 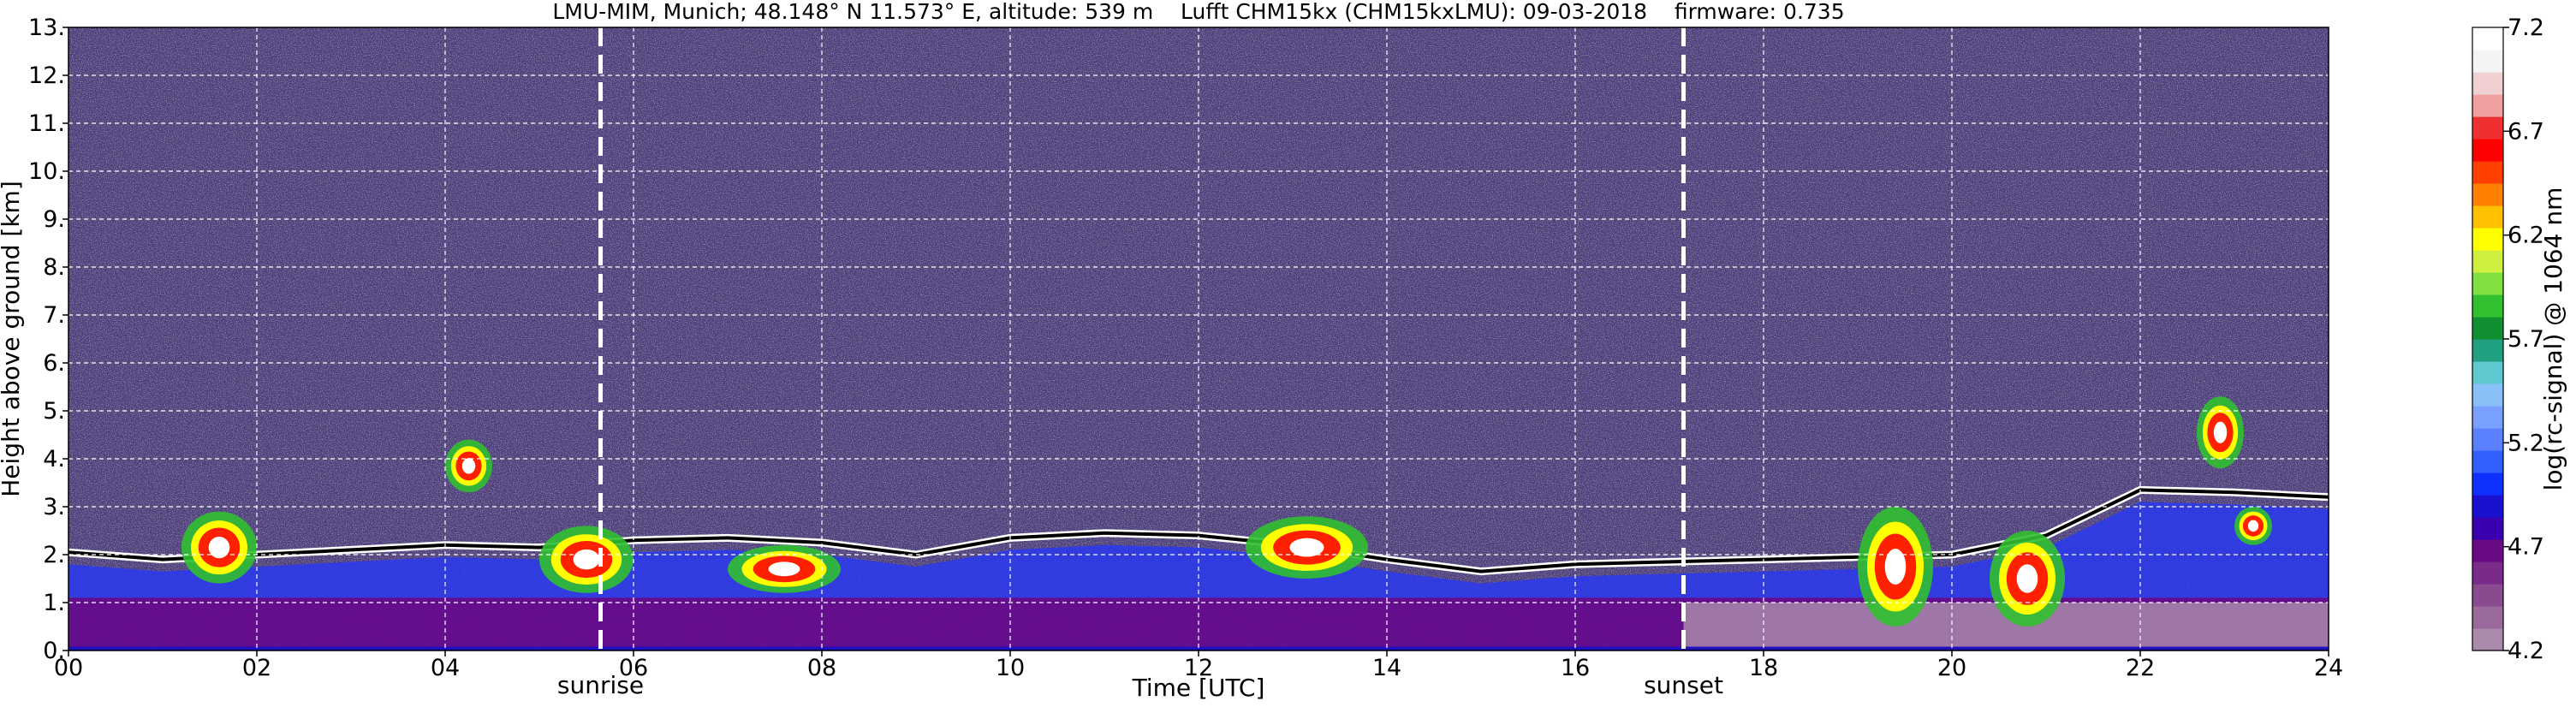 I want to click on y-tick-label: 6., so click(x=54, y=363).